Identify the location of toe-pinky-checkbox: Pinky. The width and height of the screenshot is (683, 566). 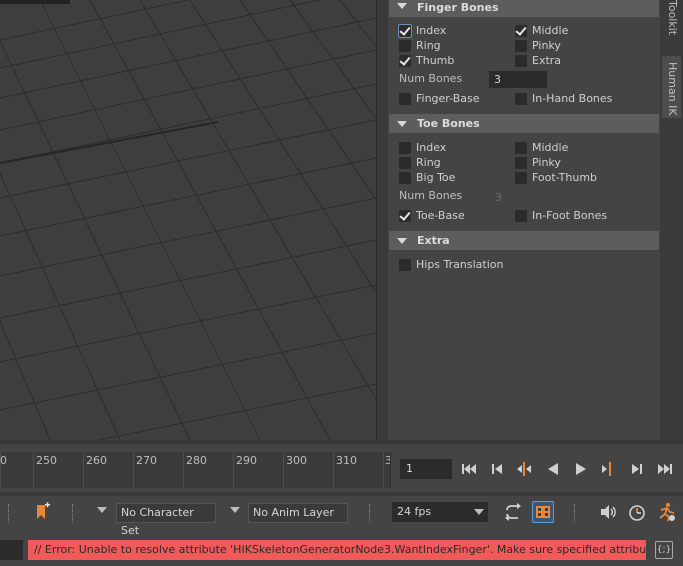
(538, 163).